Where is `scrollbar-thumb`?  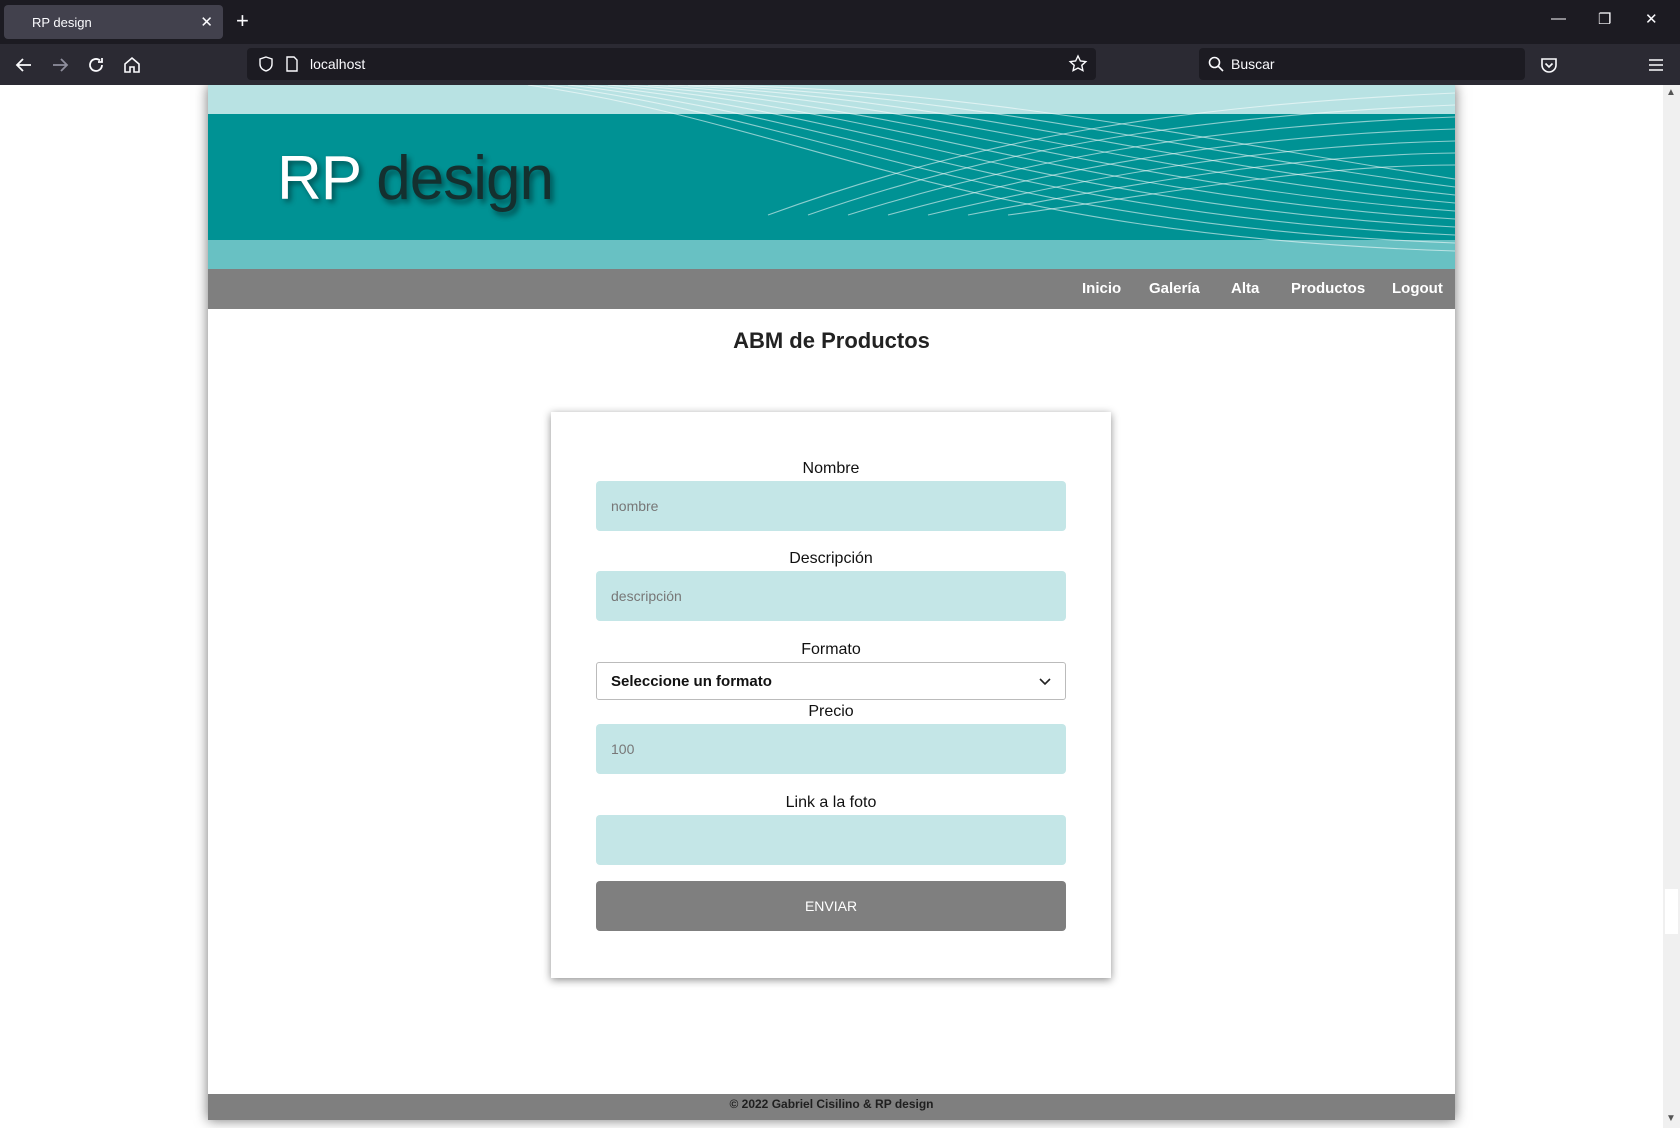 scrollbar-thumb is located at coordinates (1671, 911).